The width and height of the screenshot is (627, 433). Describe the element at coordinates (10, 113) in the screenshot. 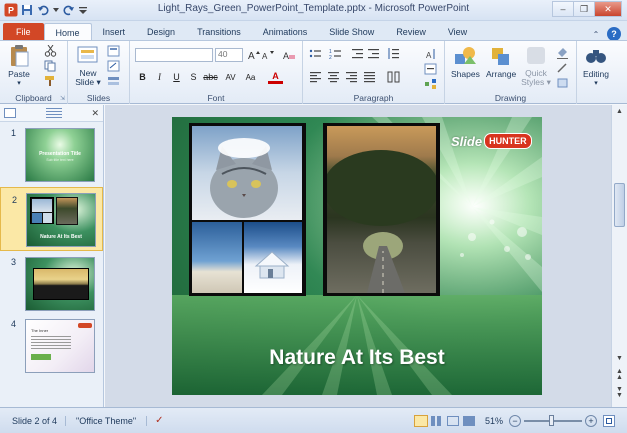

I see `slides-tab-icon` at that location.